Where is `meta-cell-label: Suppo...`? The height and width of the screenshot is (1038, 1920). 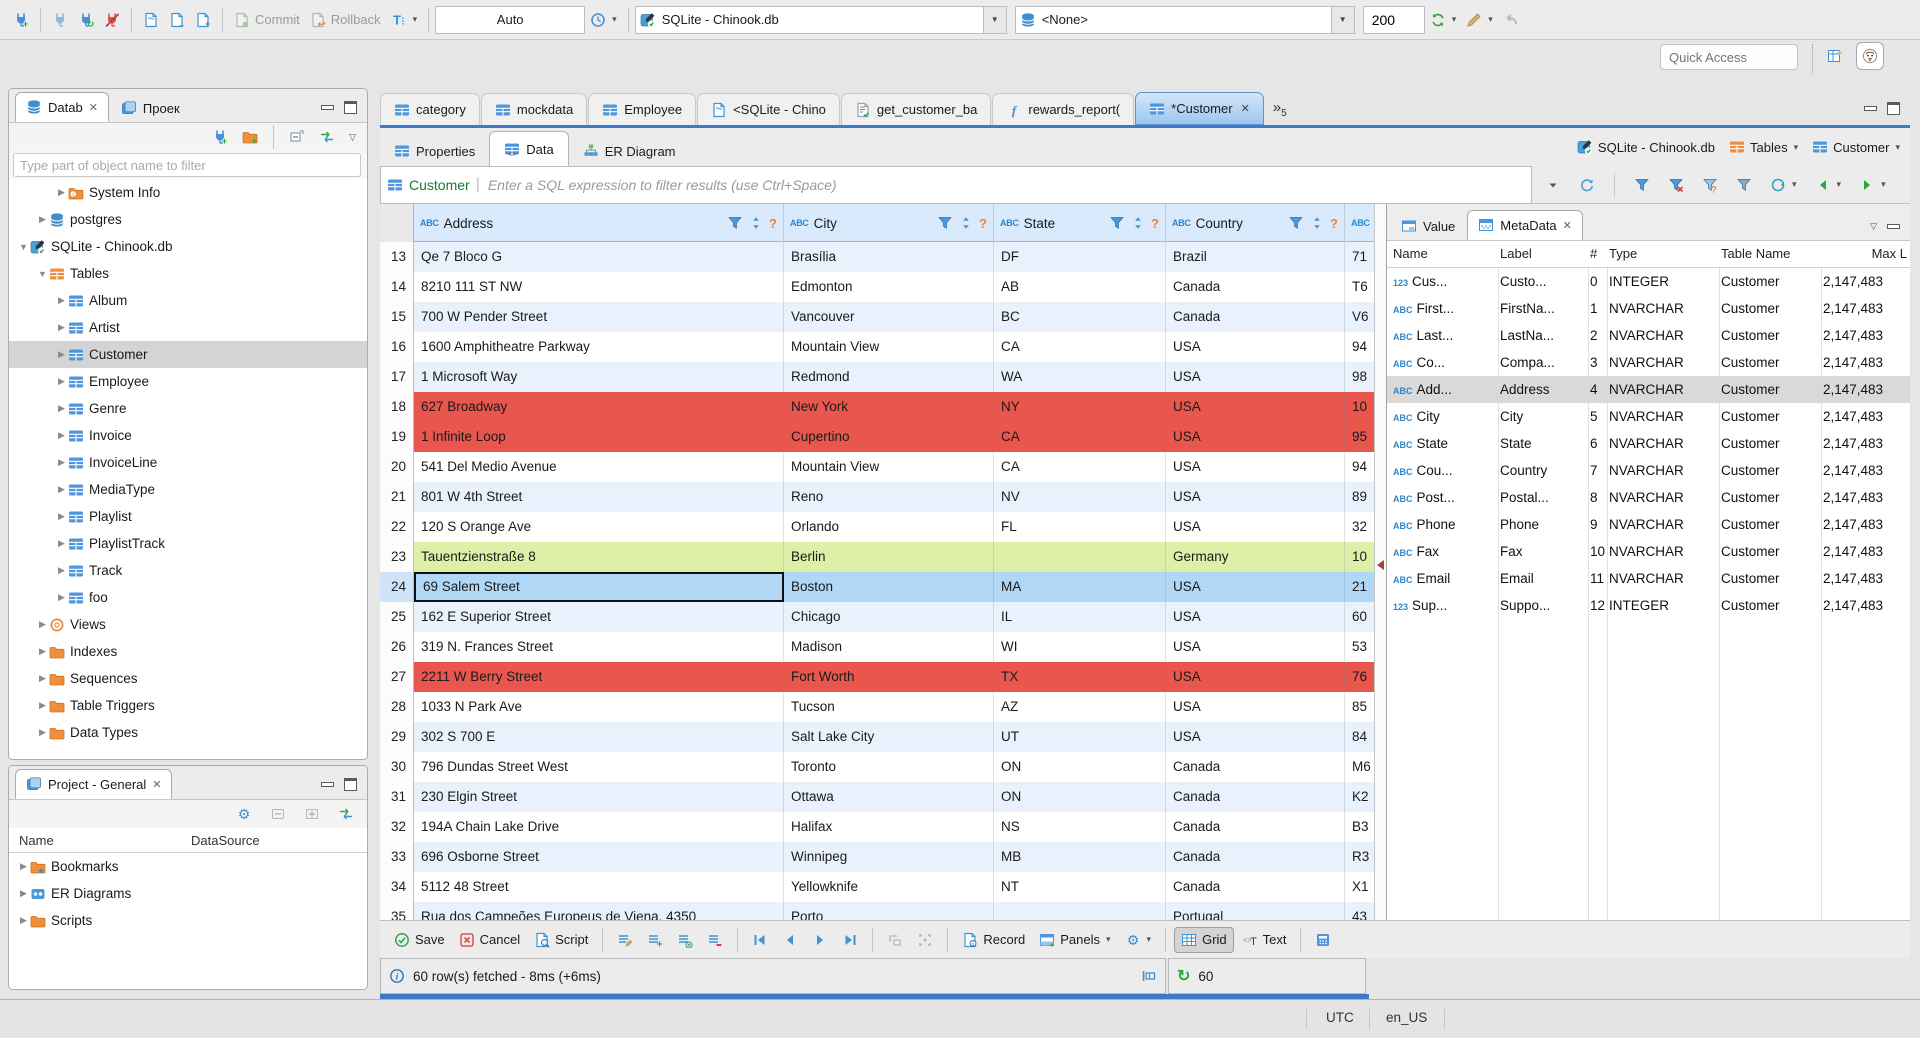
meta-cell-label: Suppo... is located at coordinates (1543, 605).